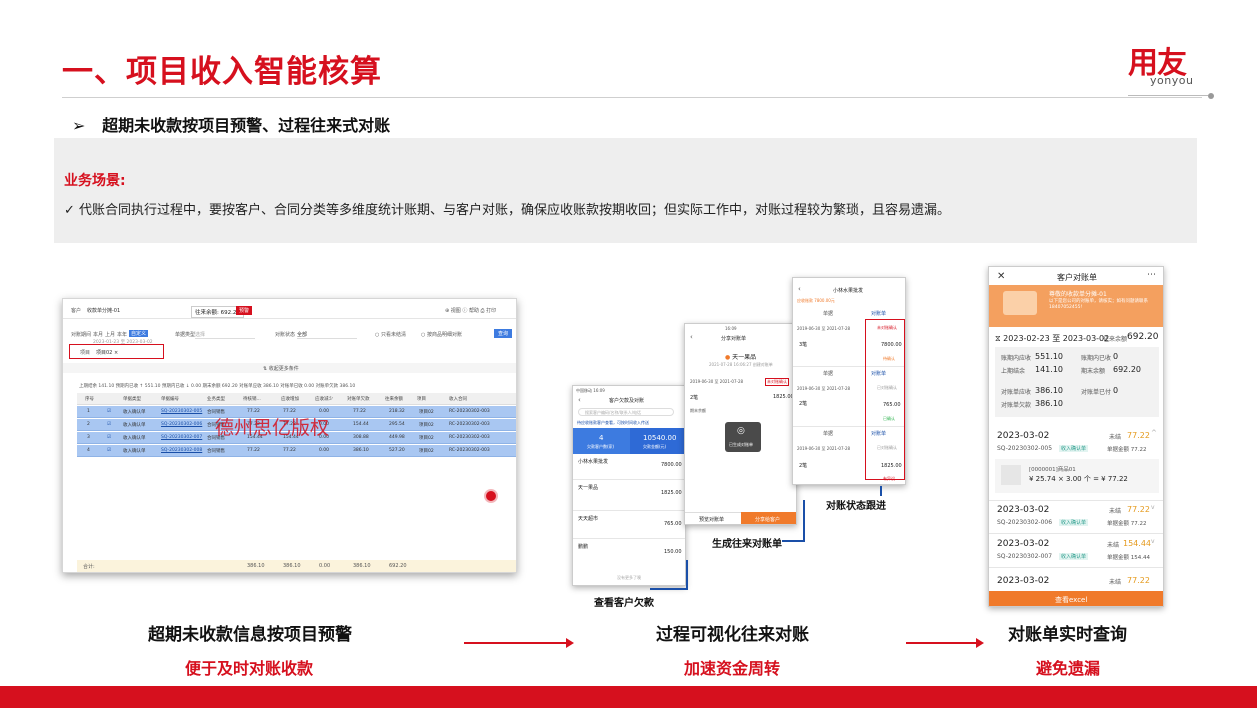  What do you see at coordinates (110, 334) in the screenshot?
I see `period-last-month: 上月` at bounding box center [110, 334].